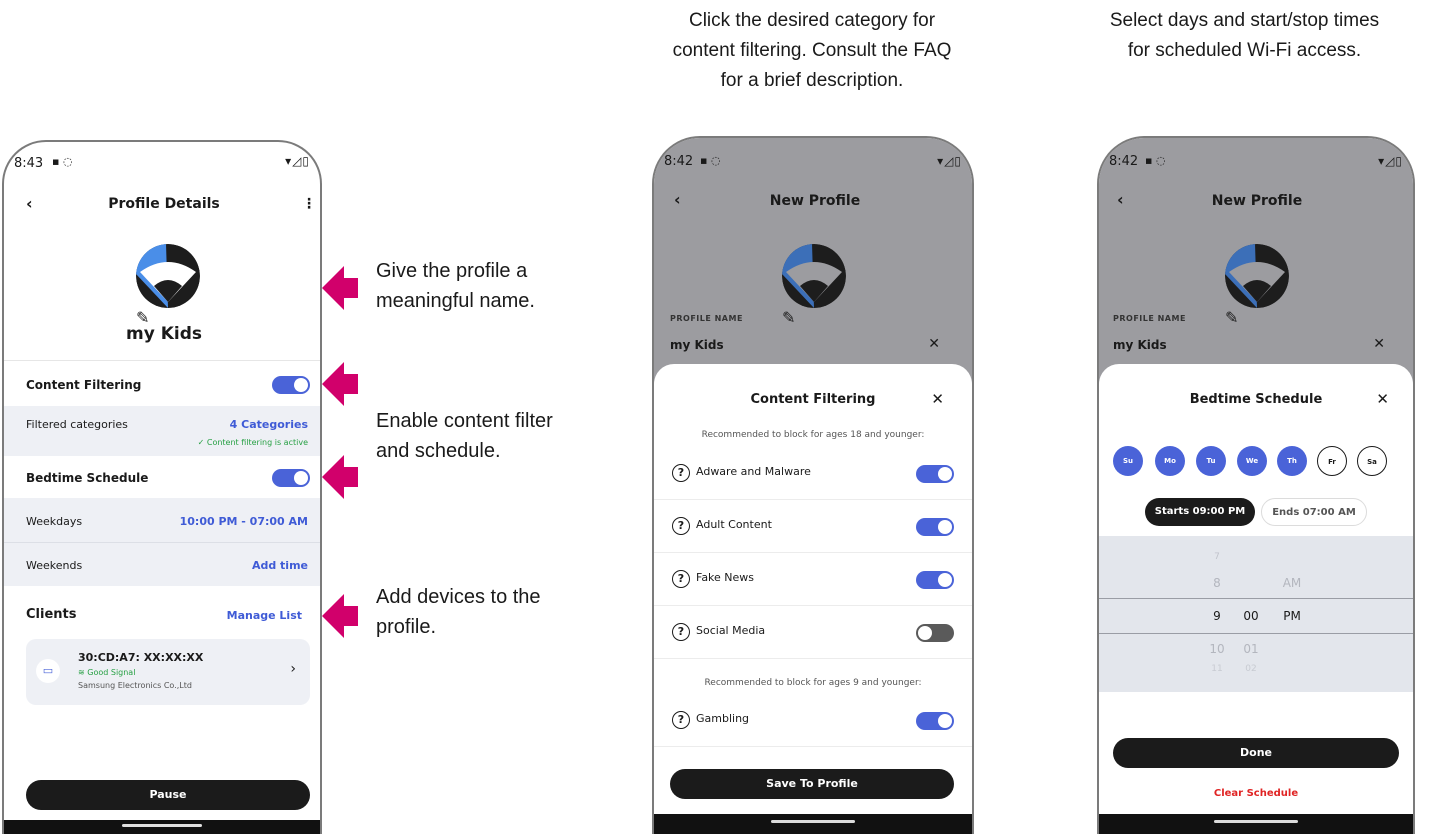 The height and width of the screenshot is (834, 1429). What do you see at coordinates (269, 424) in the screenshot?
I see `filtered-categories-value: 4 Categories` at bounding box center [269, 424].